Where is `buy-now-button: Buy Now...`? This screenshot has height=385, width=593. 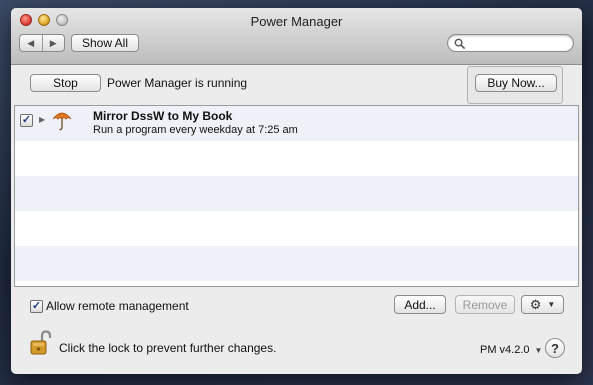
buy-now-button: Buy Now... is located at coordinates (516, 83).